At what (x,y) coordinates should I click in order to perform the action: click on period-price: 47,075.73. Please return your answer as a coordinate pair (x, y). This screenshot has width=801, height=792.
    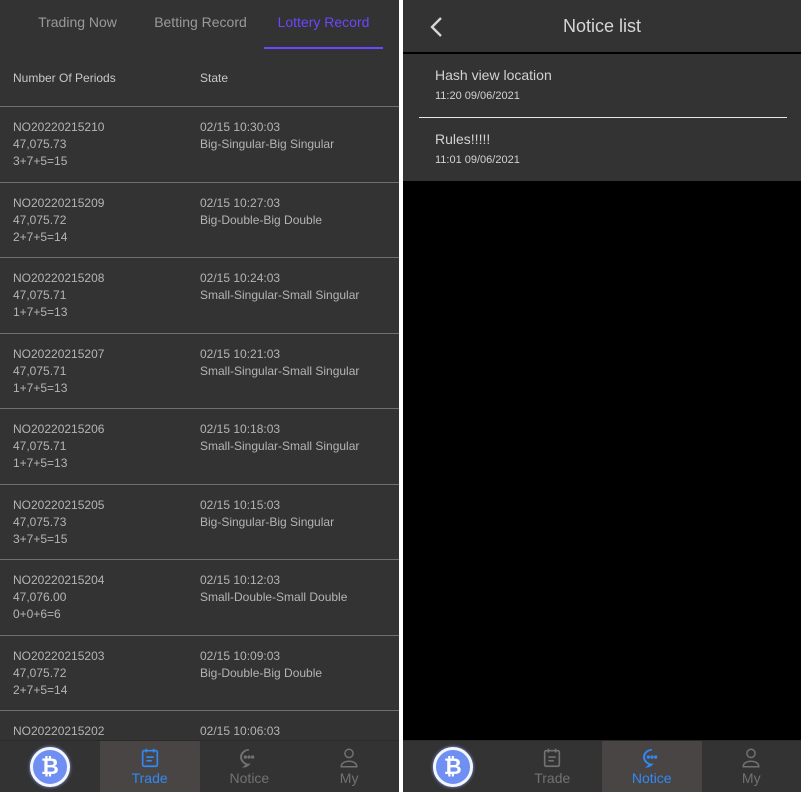
    Looking at the image, I should click on (40, 144).